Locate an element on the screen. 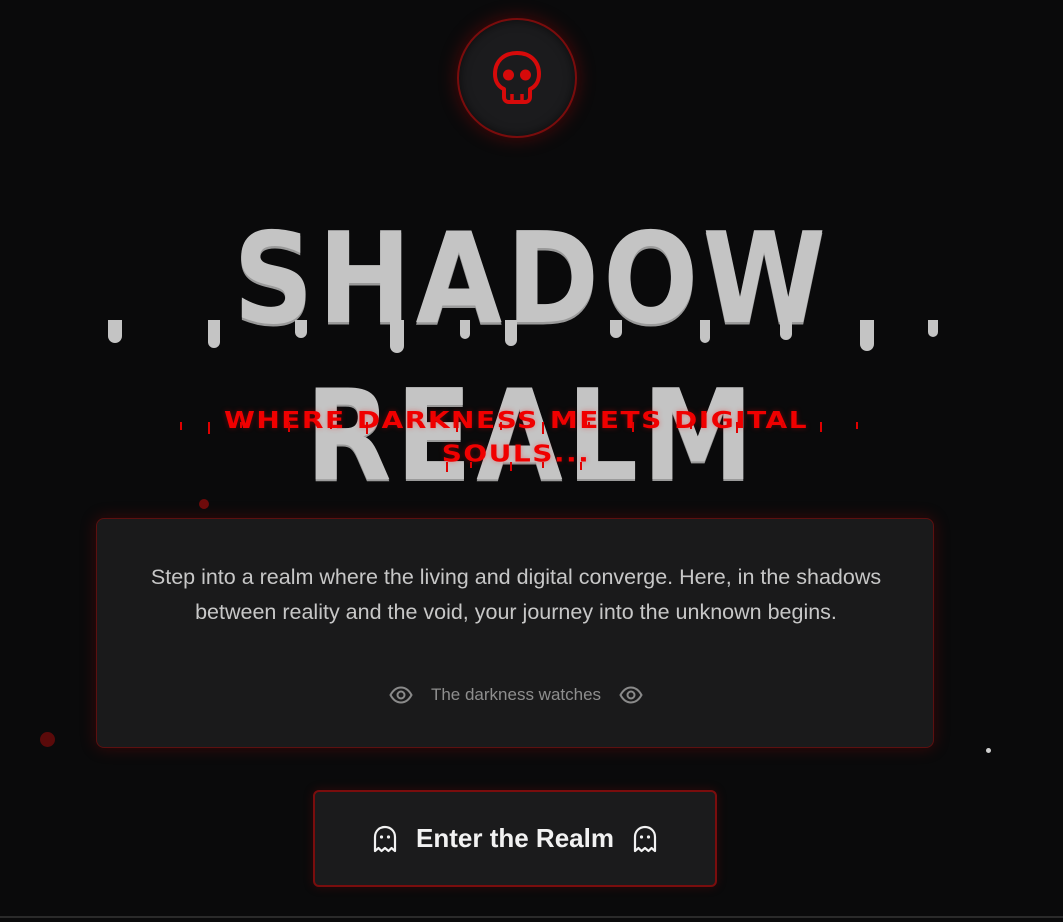  watch-row: The darkness watches is located at coordinates (516, 695).